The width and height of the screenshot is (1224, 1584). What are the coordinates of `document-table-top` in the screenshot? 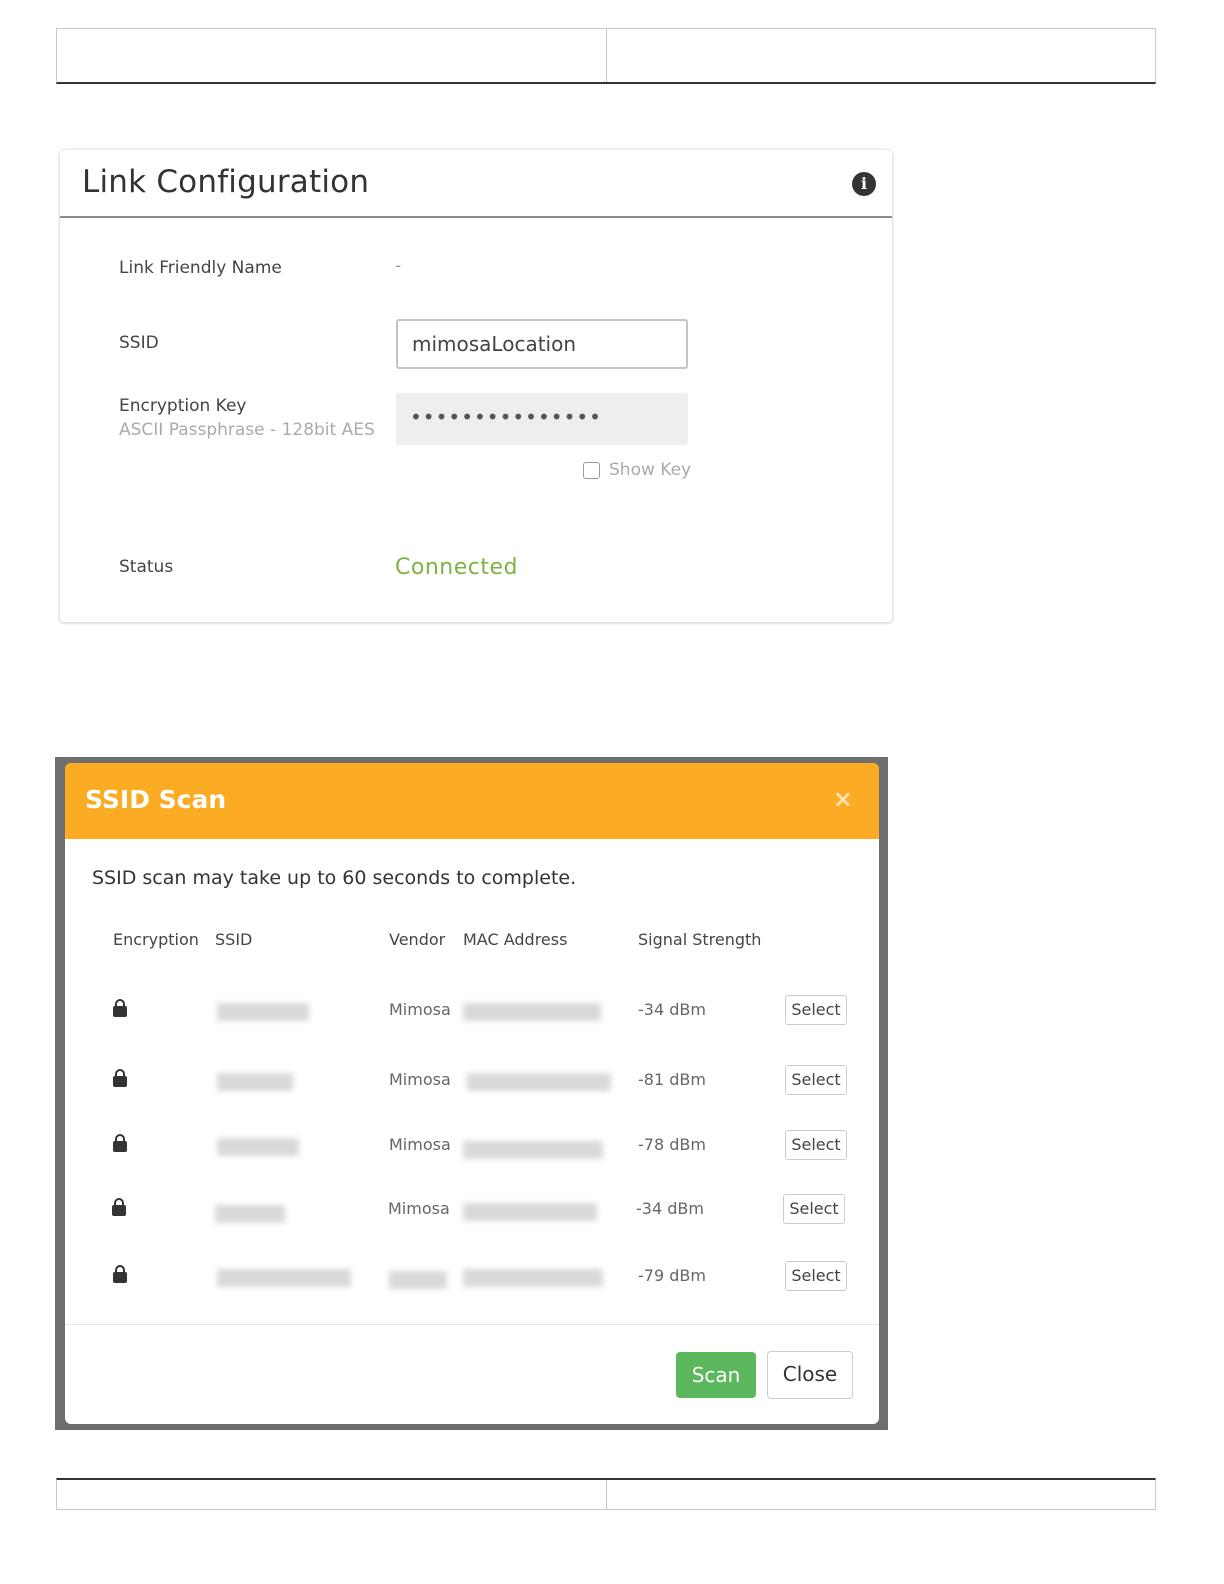 It's located at (606, 56).